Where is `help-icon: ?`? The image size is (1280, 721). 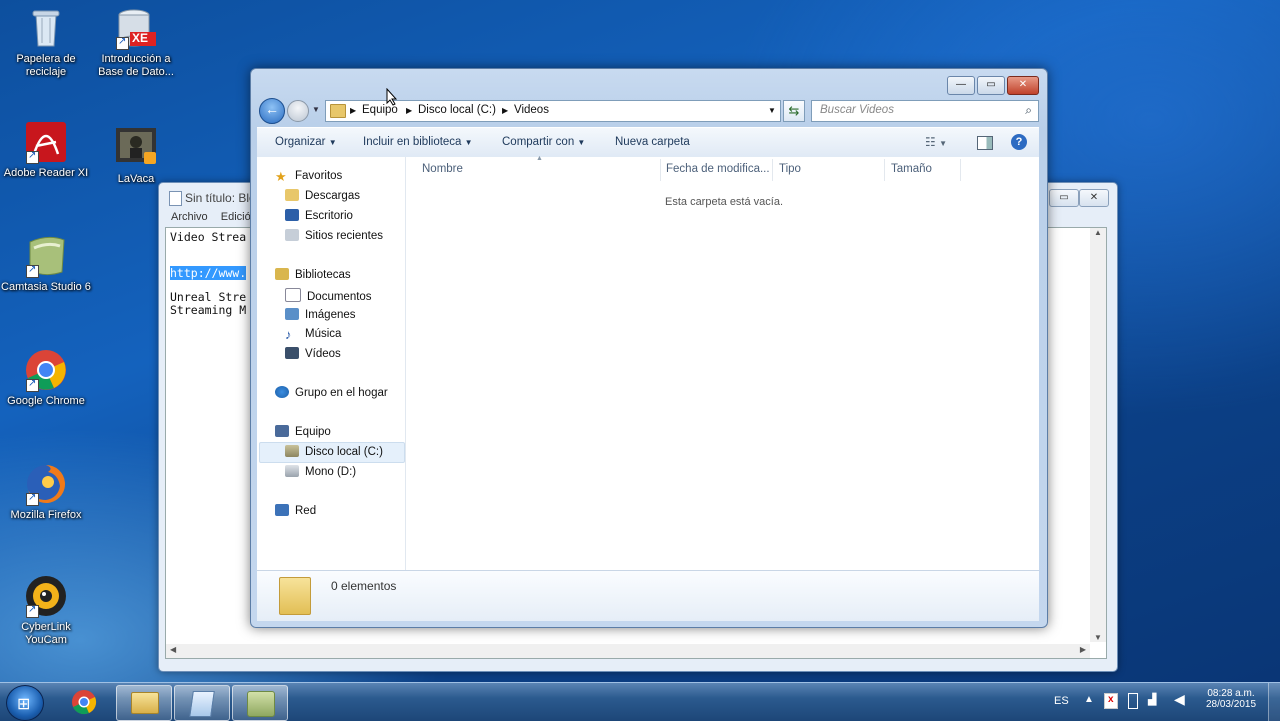
help-icon: ? is located at coordinates (1019, 142).